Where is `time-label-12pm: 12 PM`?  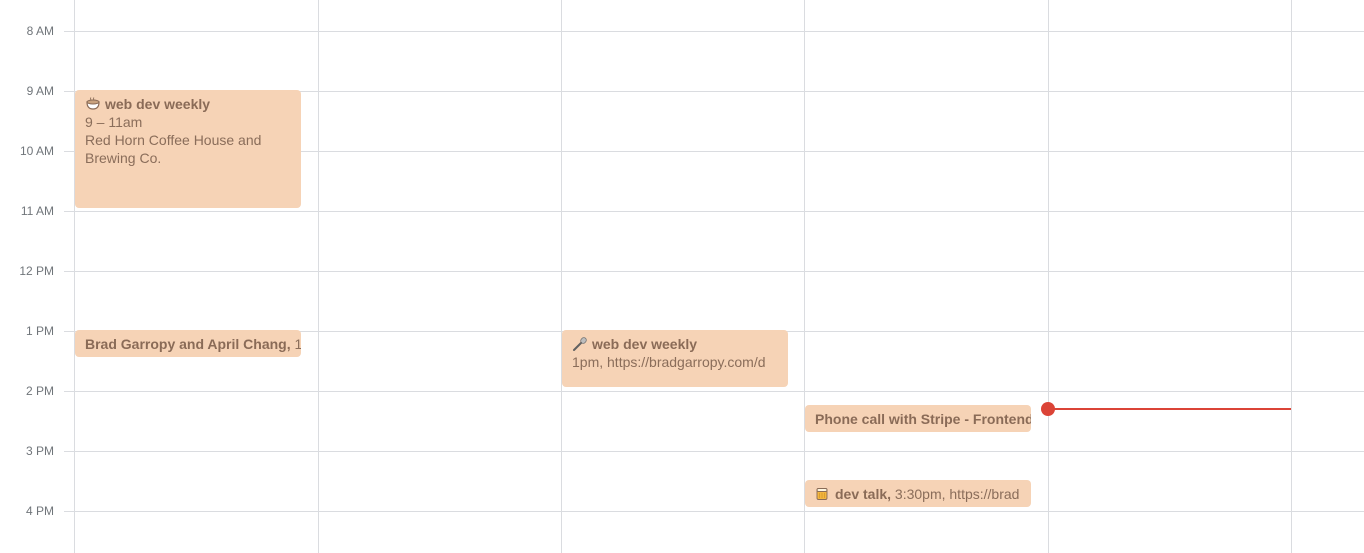 time-label-12pm: 12 PM is located at coordinates (36, 271).